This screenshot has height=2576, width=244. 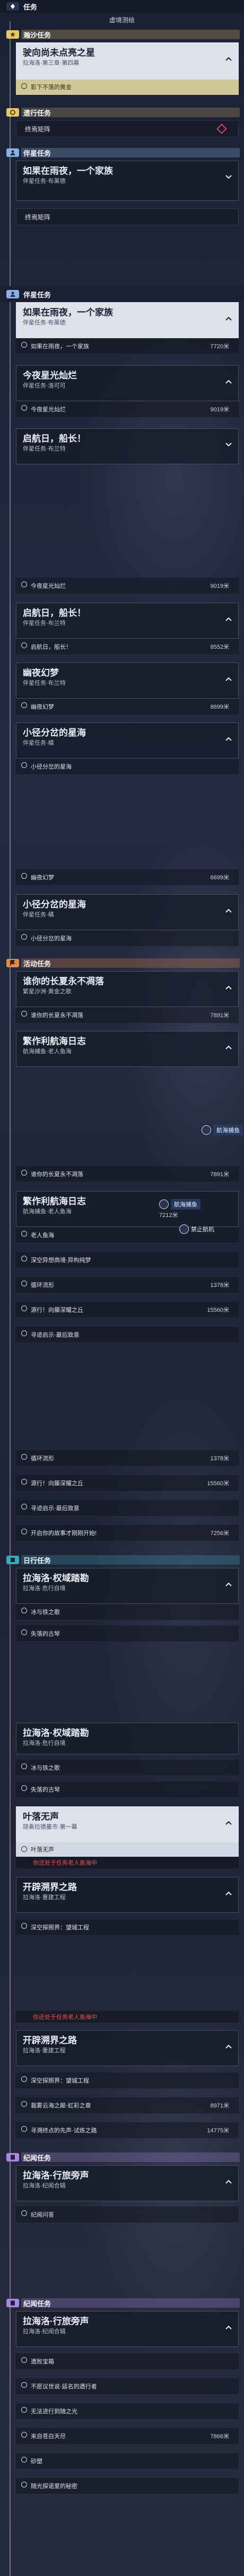 What do you see at coordinates (128, 1849) in the screenshot?
I see `quest-step-active: 叶落无声` at bounding box center [128, 1849].